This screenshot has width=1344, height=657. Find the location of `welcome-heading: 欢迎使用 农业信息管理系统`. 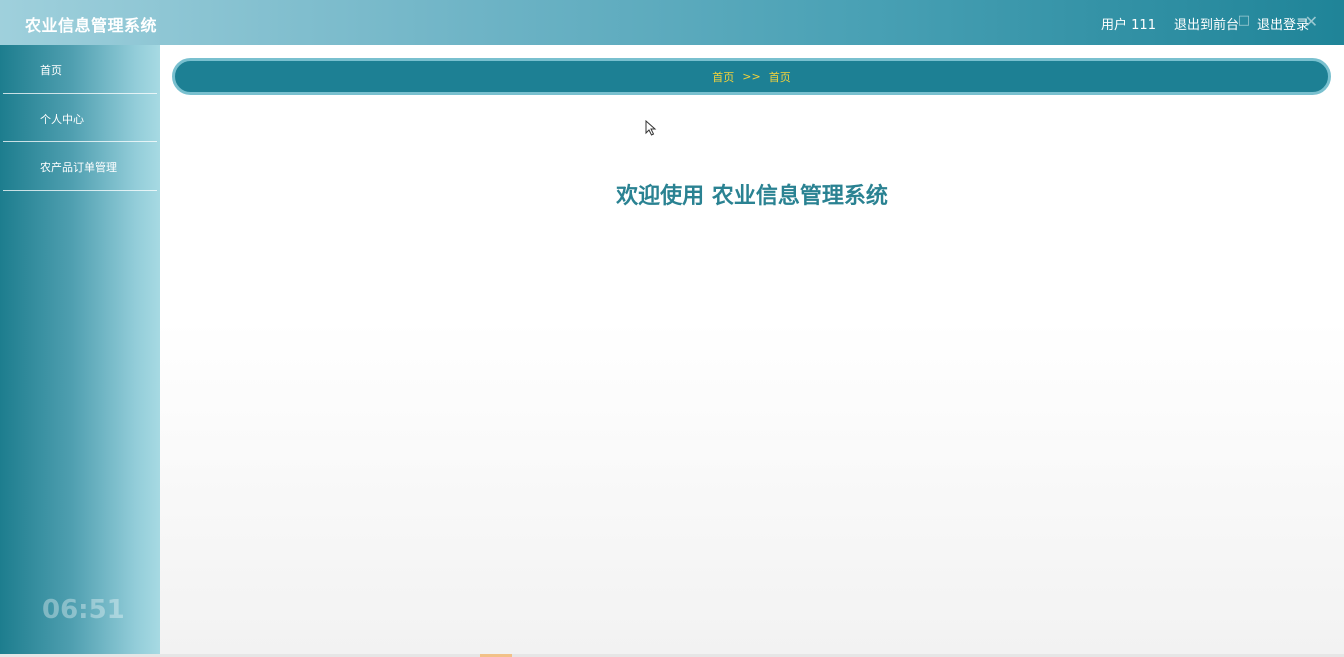

welcome-heading: 欢迎使用 农业信息管理系统 is located at coordinates (752, 196).